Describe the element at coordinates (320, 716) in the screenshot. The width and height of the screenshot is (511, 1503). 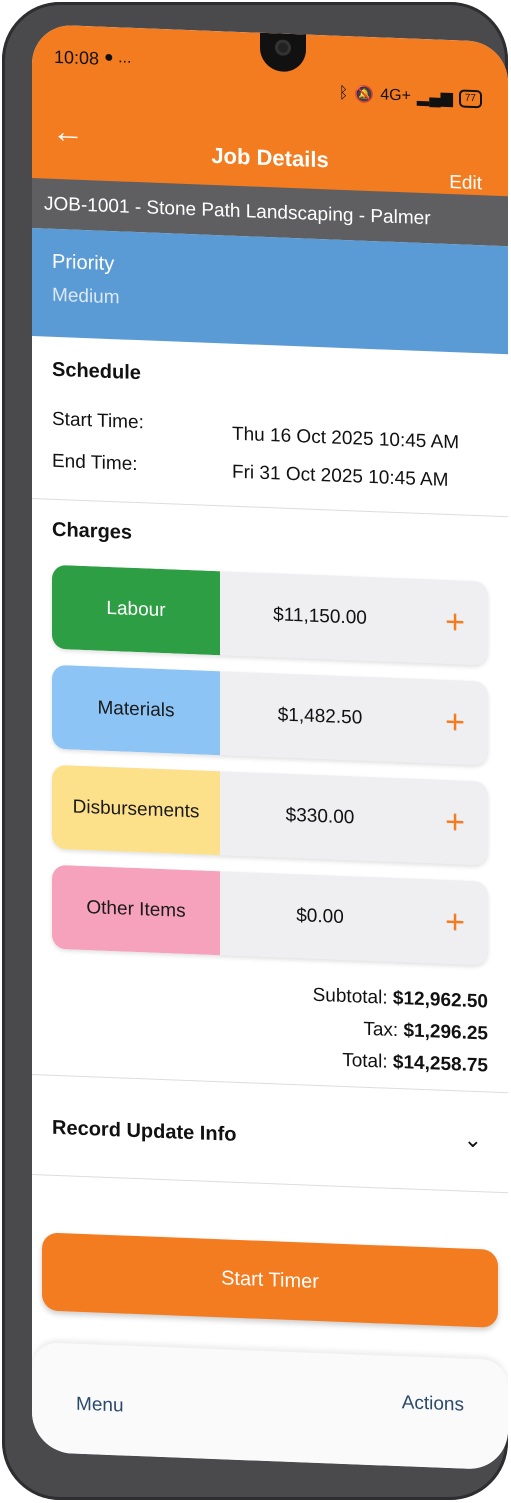
I see `charge-amount: $1,482.50` at that location.